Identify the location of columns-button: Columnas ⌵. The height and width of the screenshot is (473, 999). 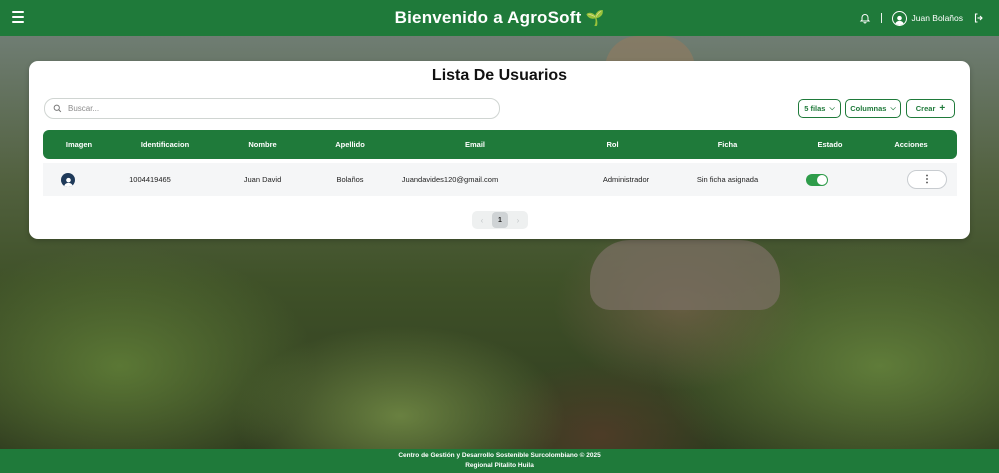
(873, 108).